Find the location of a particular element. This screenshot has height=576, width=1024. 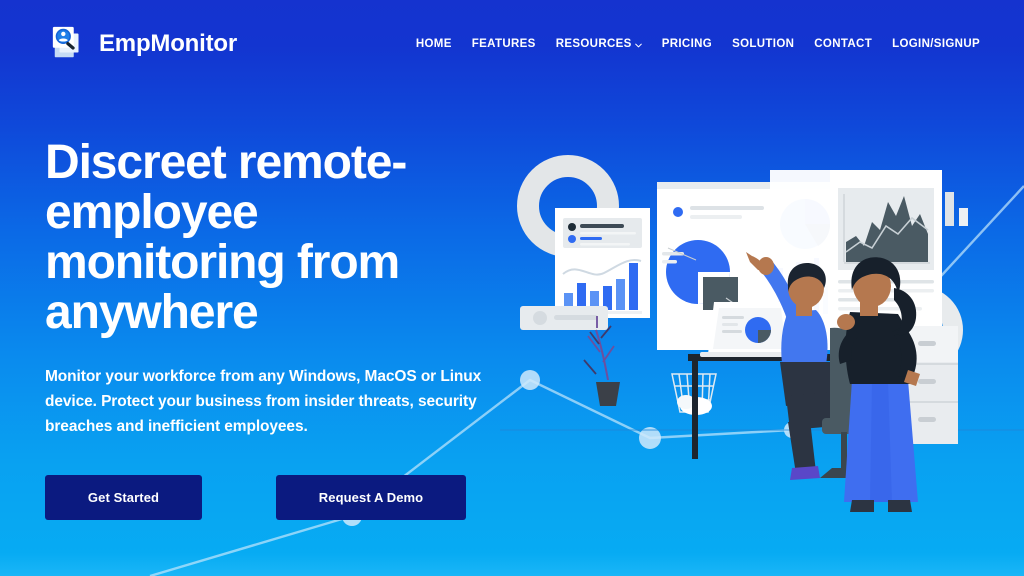

brand-name: EmpMonitor is located at coordinates (168, 43).